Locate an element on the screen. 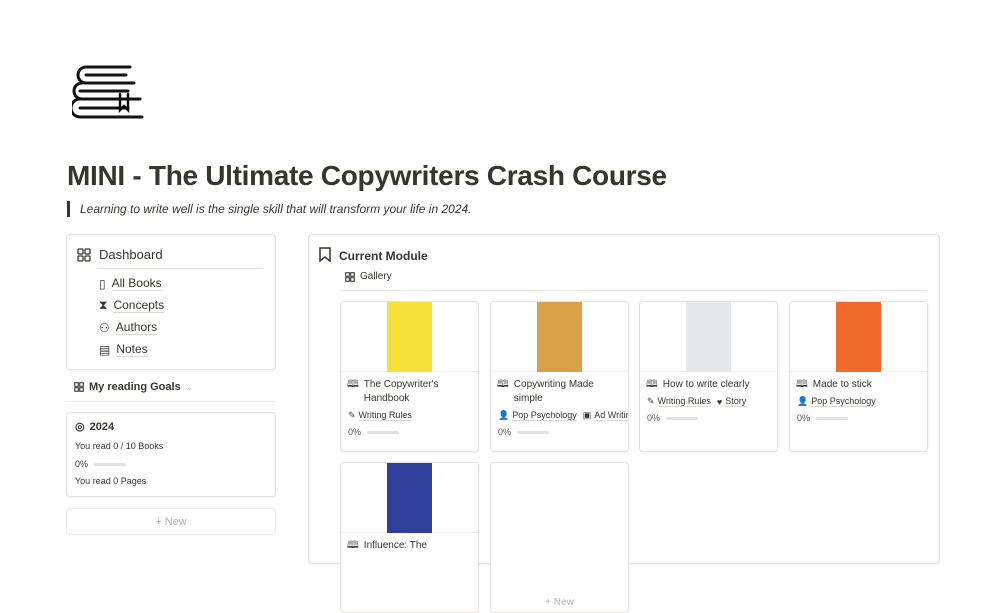 This screenshot has height=613, width=1005. goal-year: 2024 is located at coordinates (102, 426).